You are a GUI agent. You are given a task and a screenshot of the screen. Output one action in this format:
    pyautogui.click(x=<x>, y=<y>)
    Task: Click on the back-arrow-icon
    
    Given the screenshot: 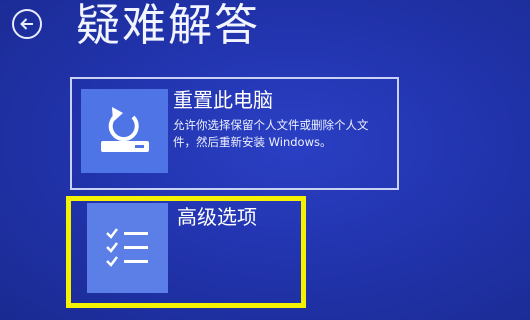 What is the action you would take?
    pyautogui.click(x=27, y=24)
    